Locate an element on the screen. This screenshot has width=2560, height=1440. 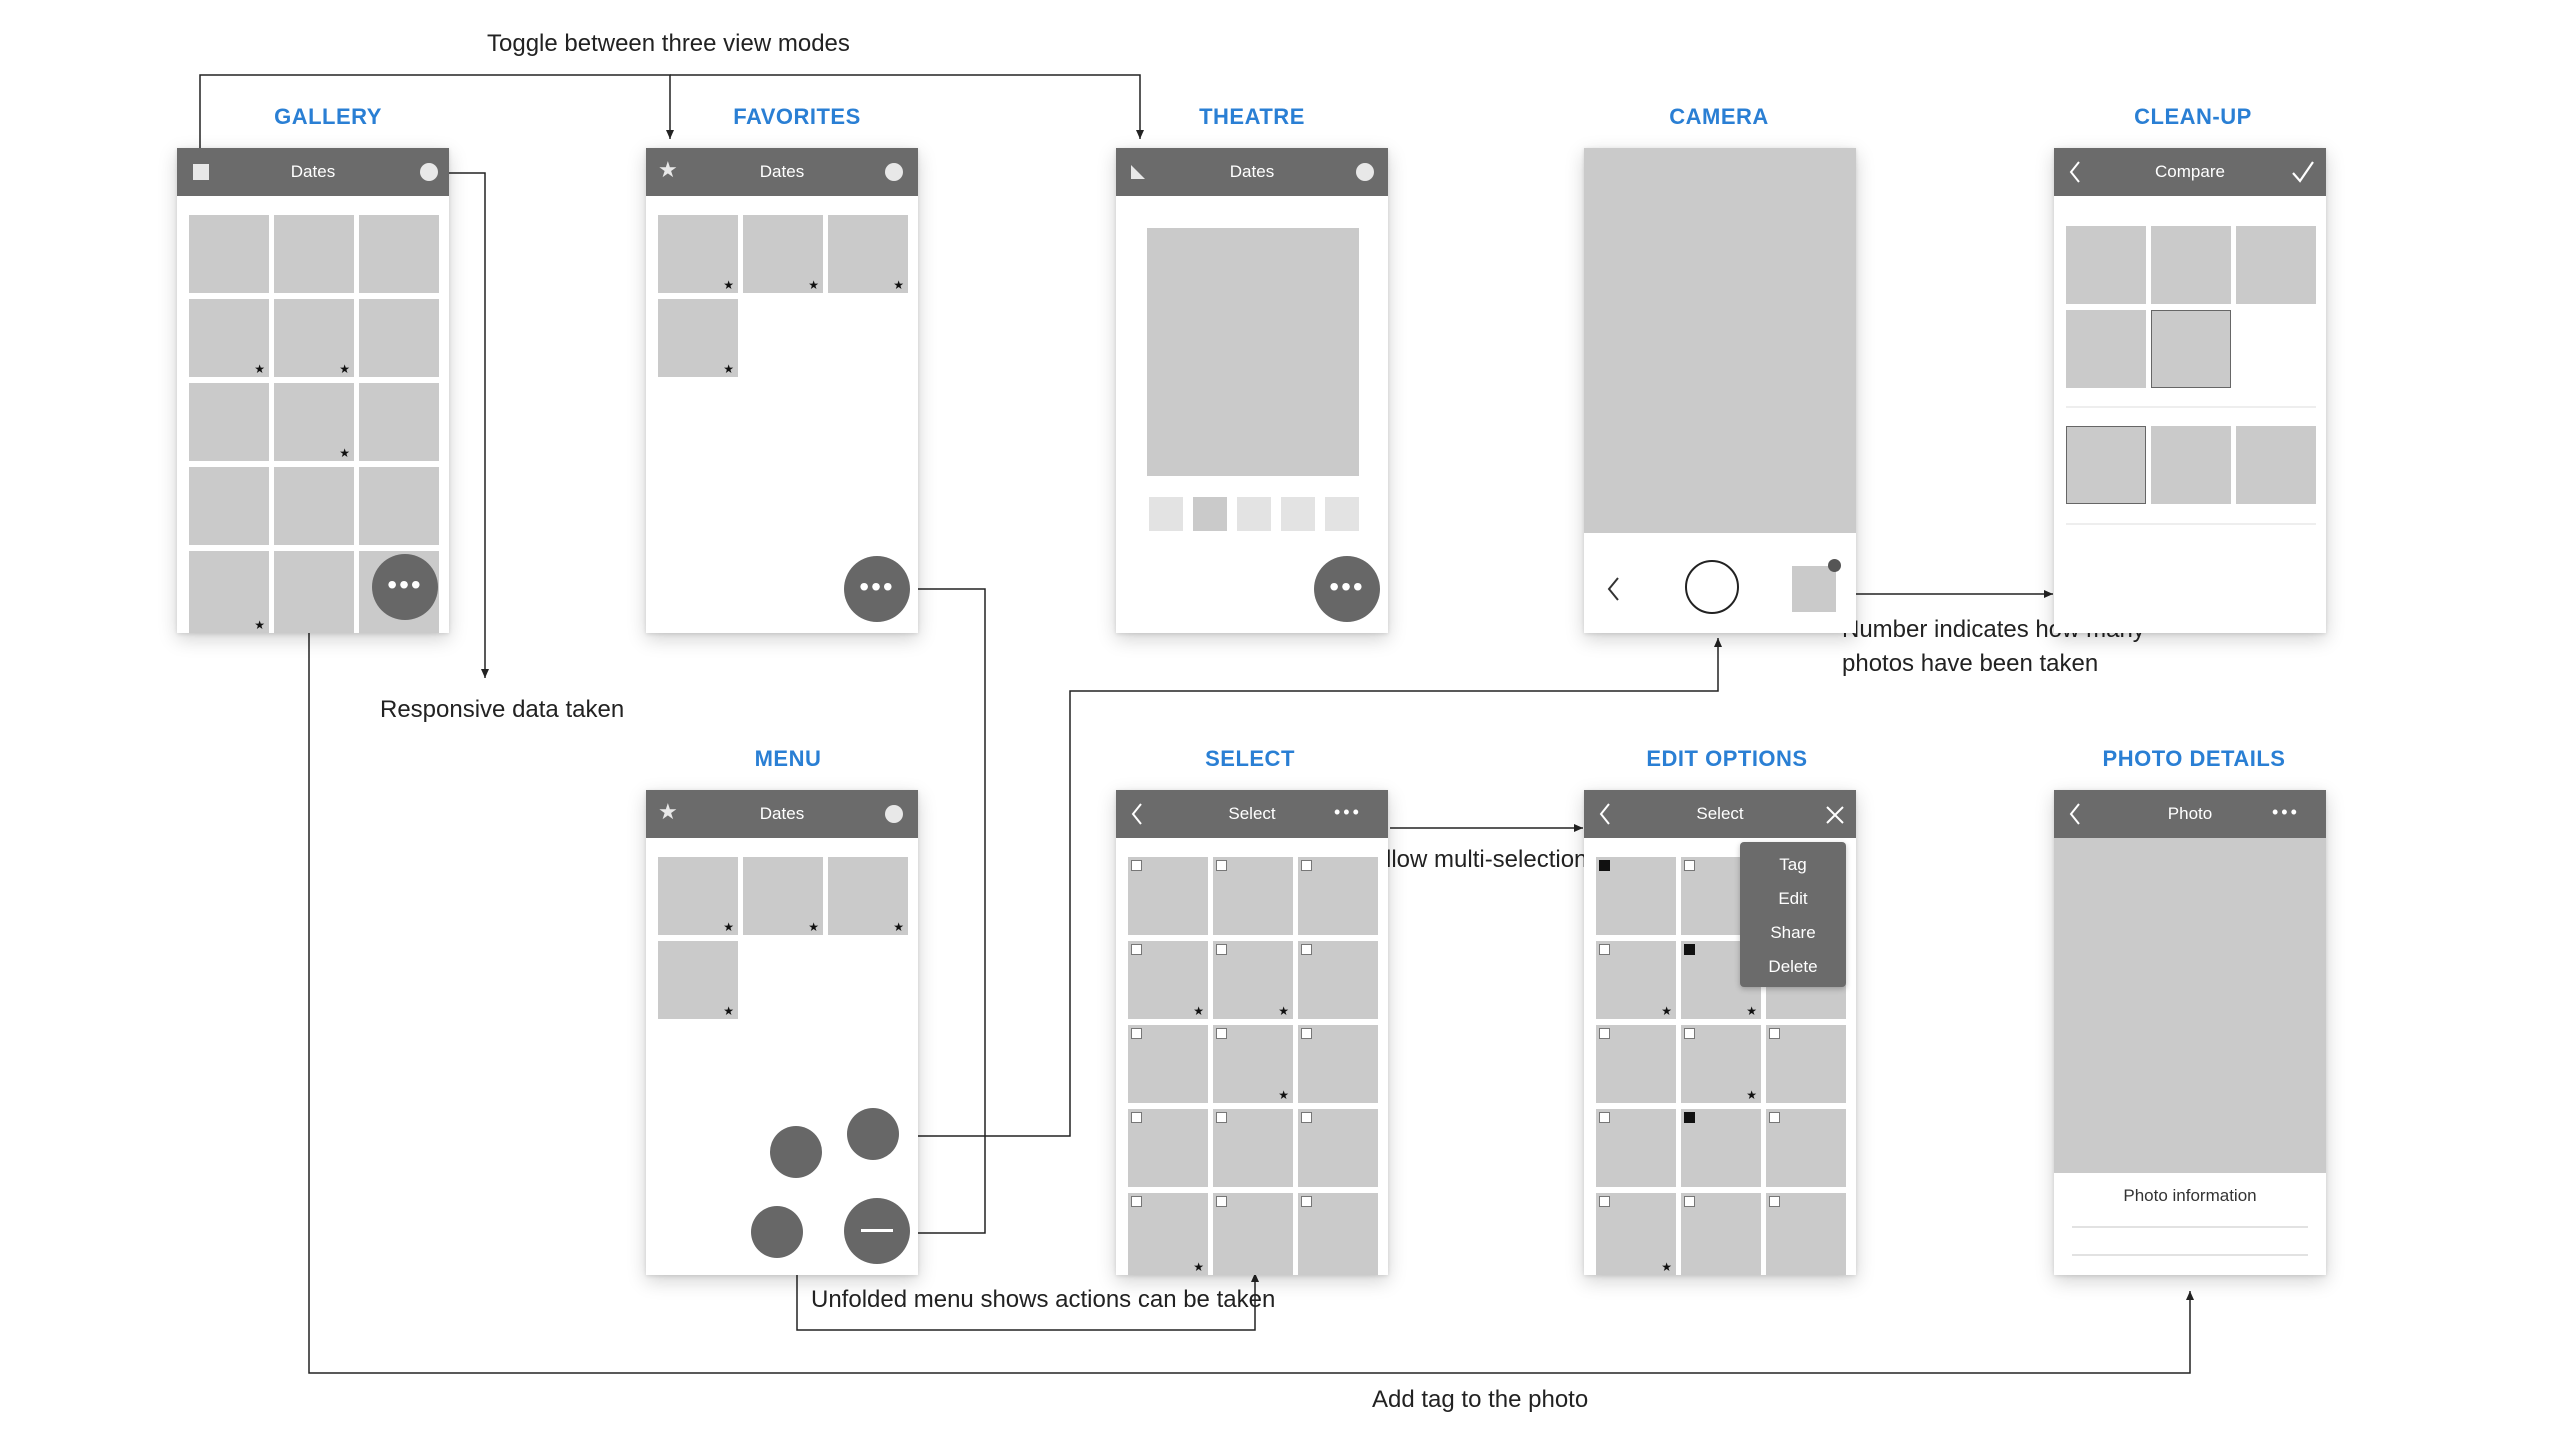
large-photo is located at coordinates (1253, 352).